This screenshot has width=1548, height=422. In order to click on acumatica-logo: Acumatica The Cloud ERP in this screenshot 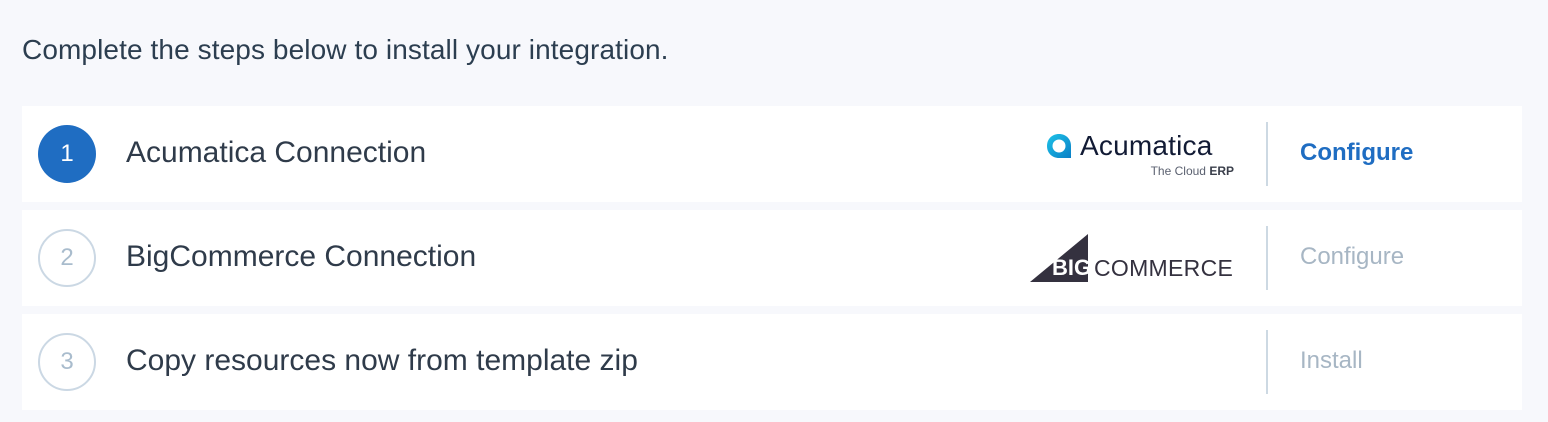, I will do `click(1139, 155)`.